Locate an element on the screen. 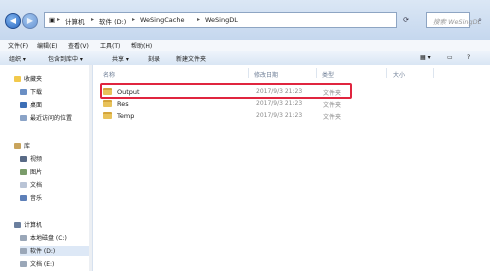 Image resolution: width=490 pixels, height=271 pixels. nav-desktop: 桌面 is located at coordinates (31, 105).